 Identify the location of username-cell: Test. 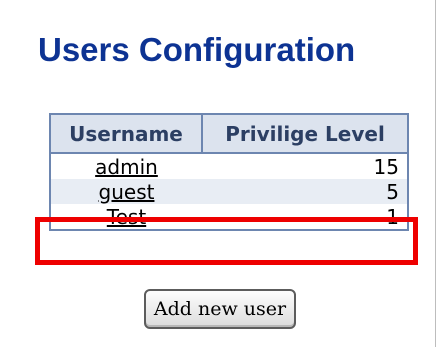
(125, 217).